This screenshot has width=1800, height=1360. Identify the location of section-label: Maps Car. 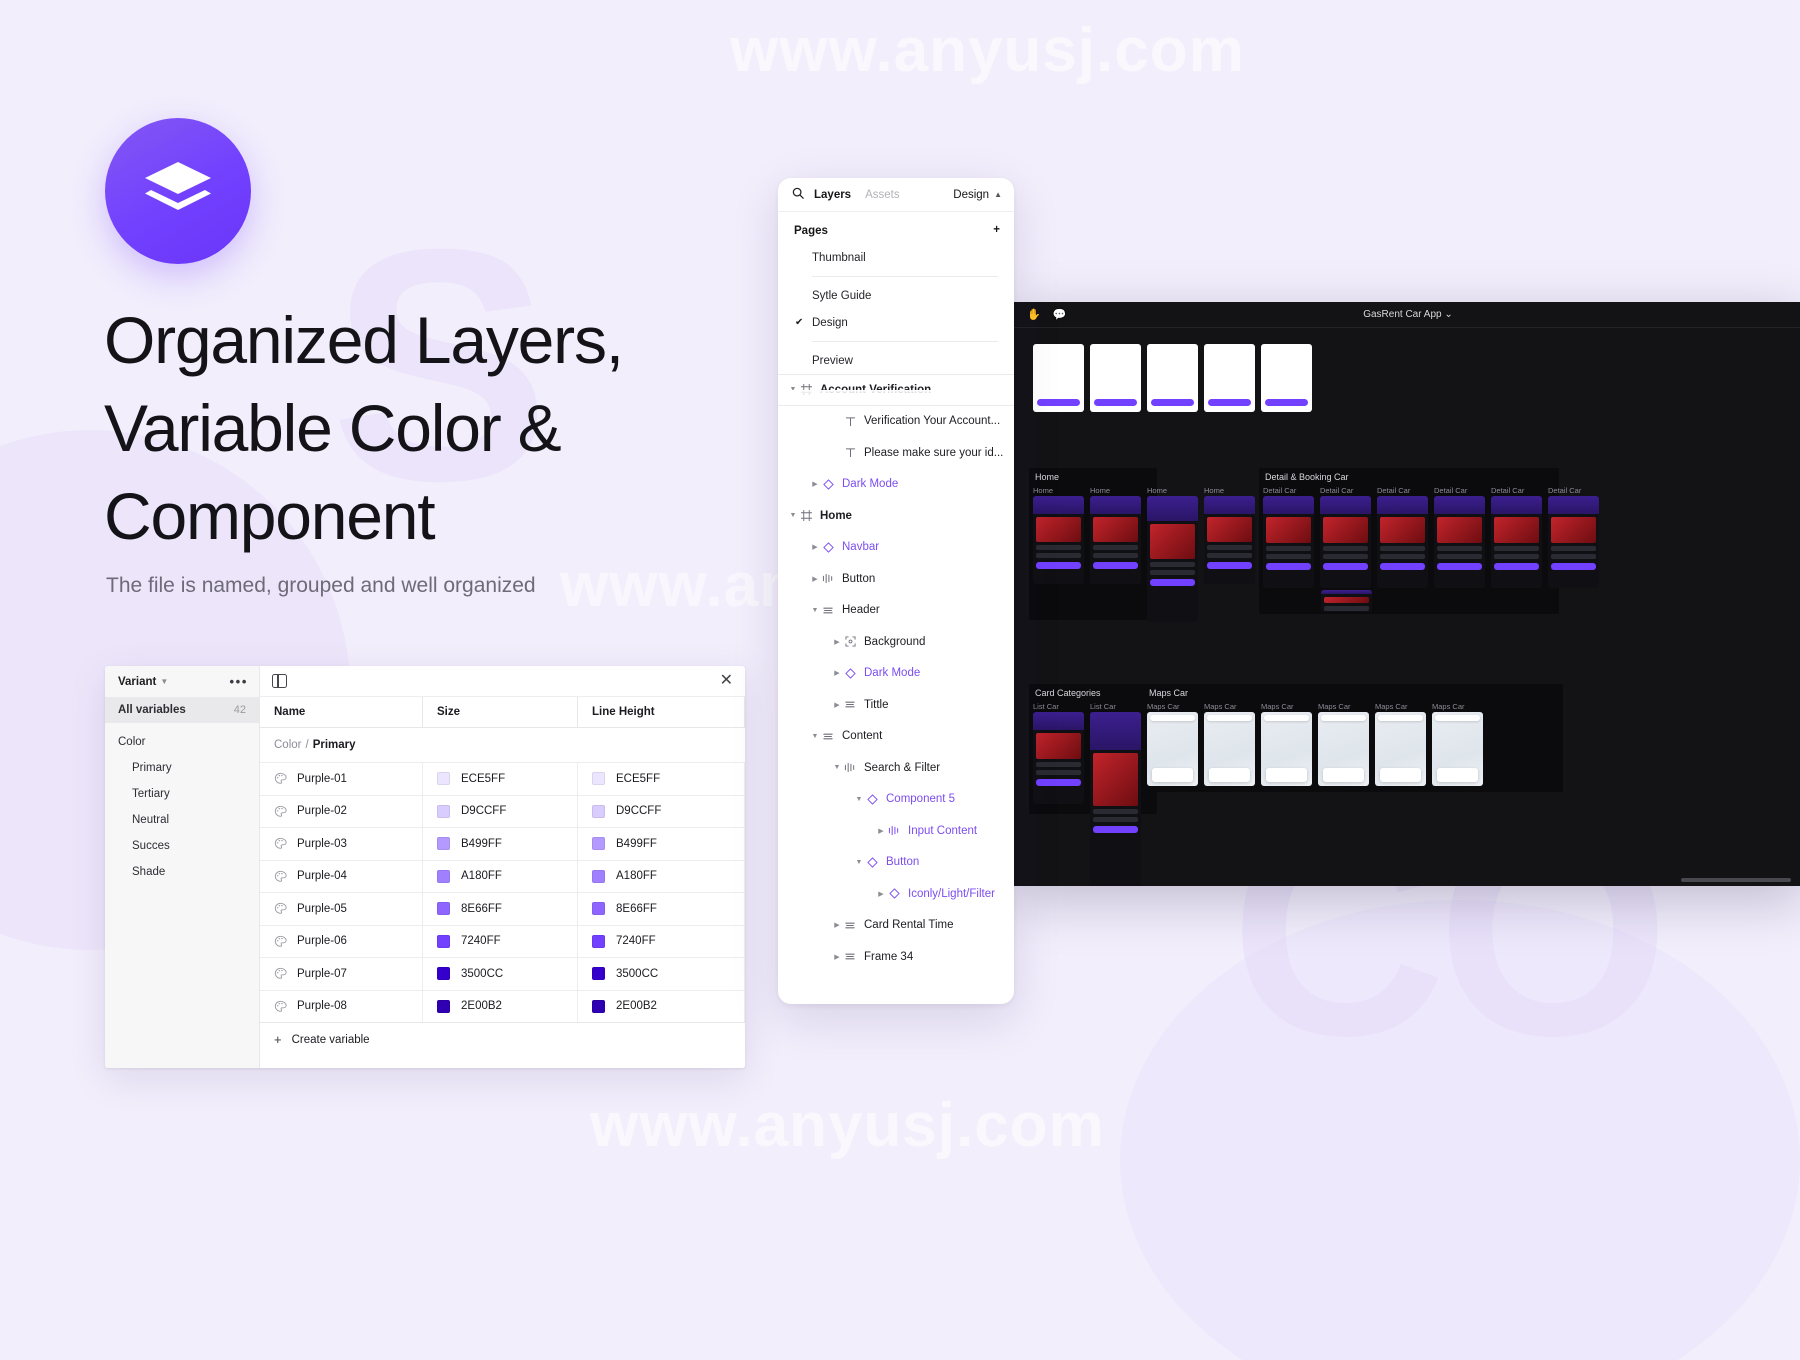
(1168, 693).